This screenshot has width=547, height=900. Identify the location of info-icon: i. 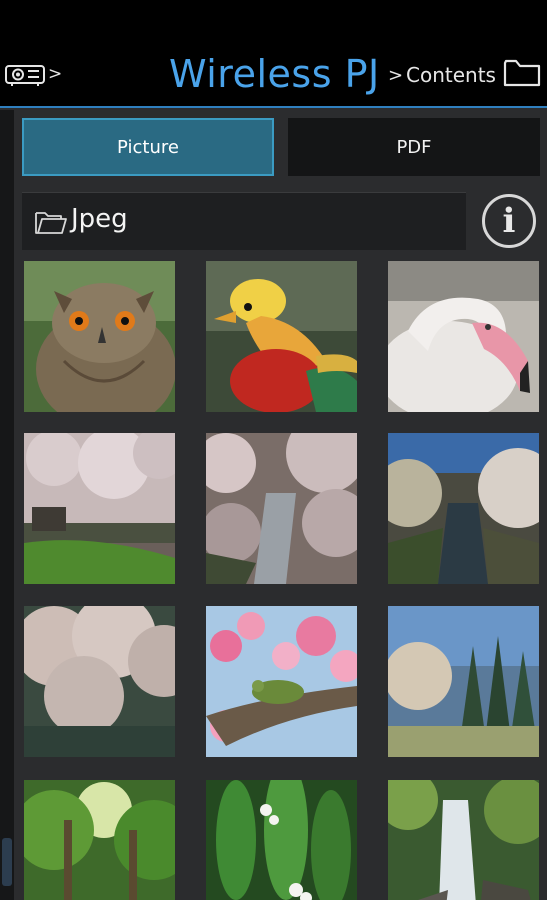
(509, 221).